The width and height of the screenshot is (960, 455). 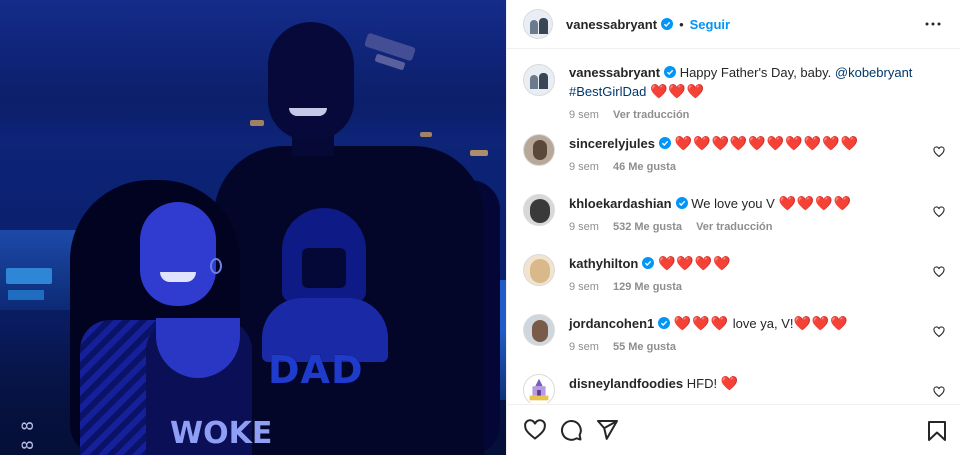 What do you see at coordinates (27, 435) in the screenshot?
I see `photo-date-stamp: 8 8` at bounding box center [27, 435].